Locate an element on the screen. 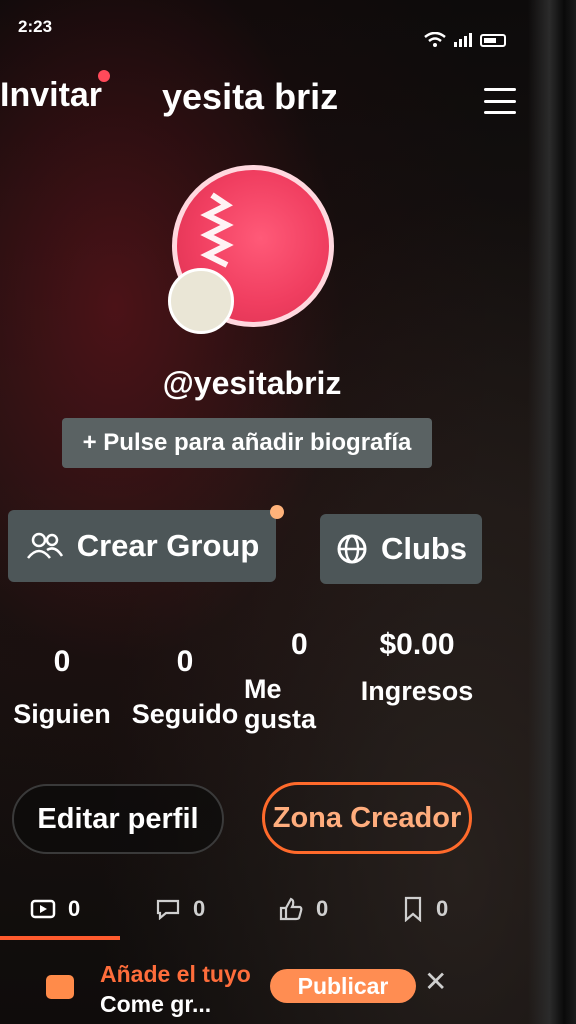 This screenshot has width=576, height=1024. tab-videos-count: 0 is located at coordinates (74, 908).